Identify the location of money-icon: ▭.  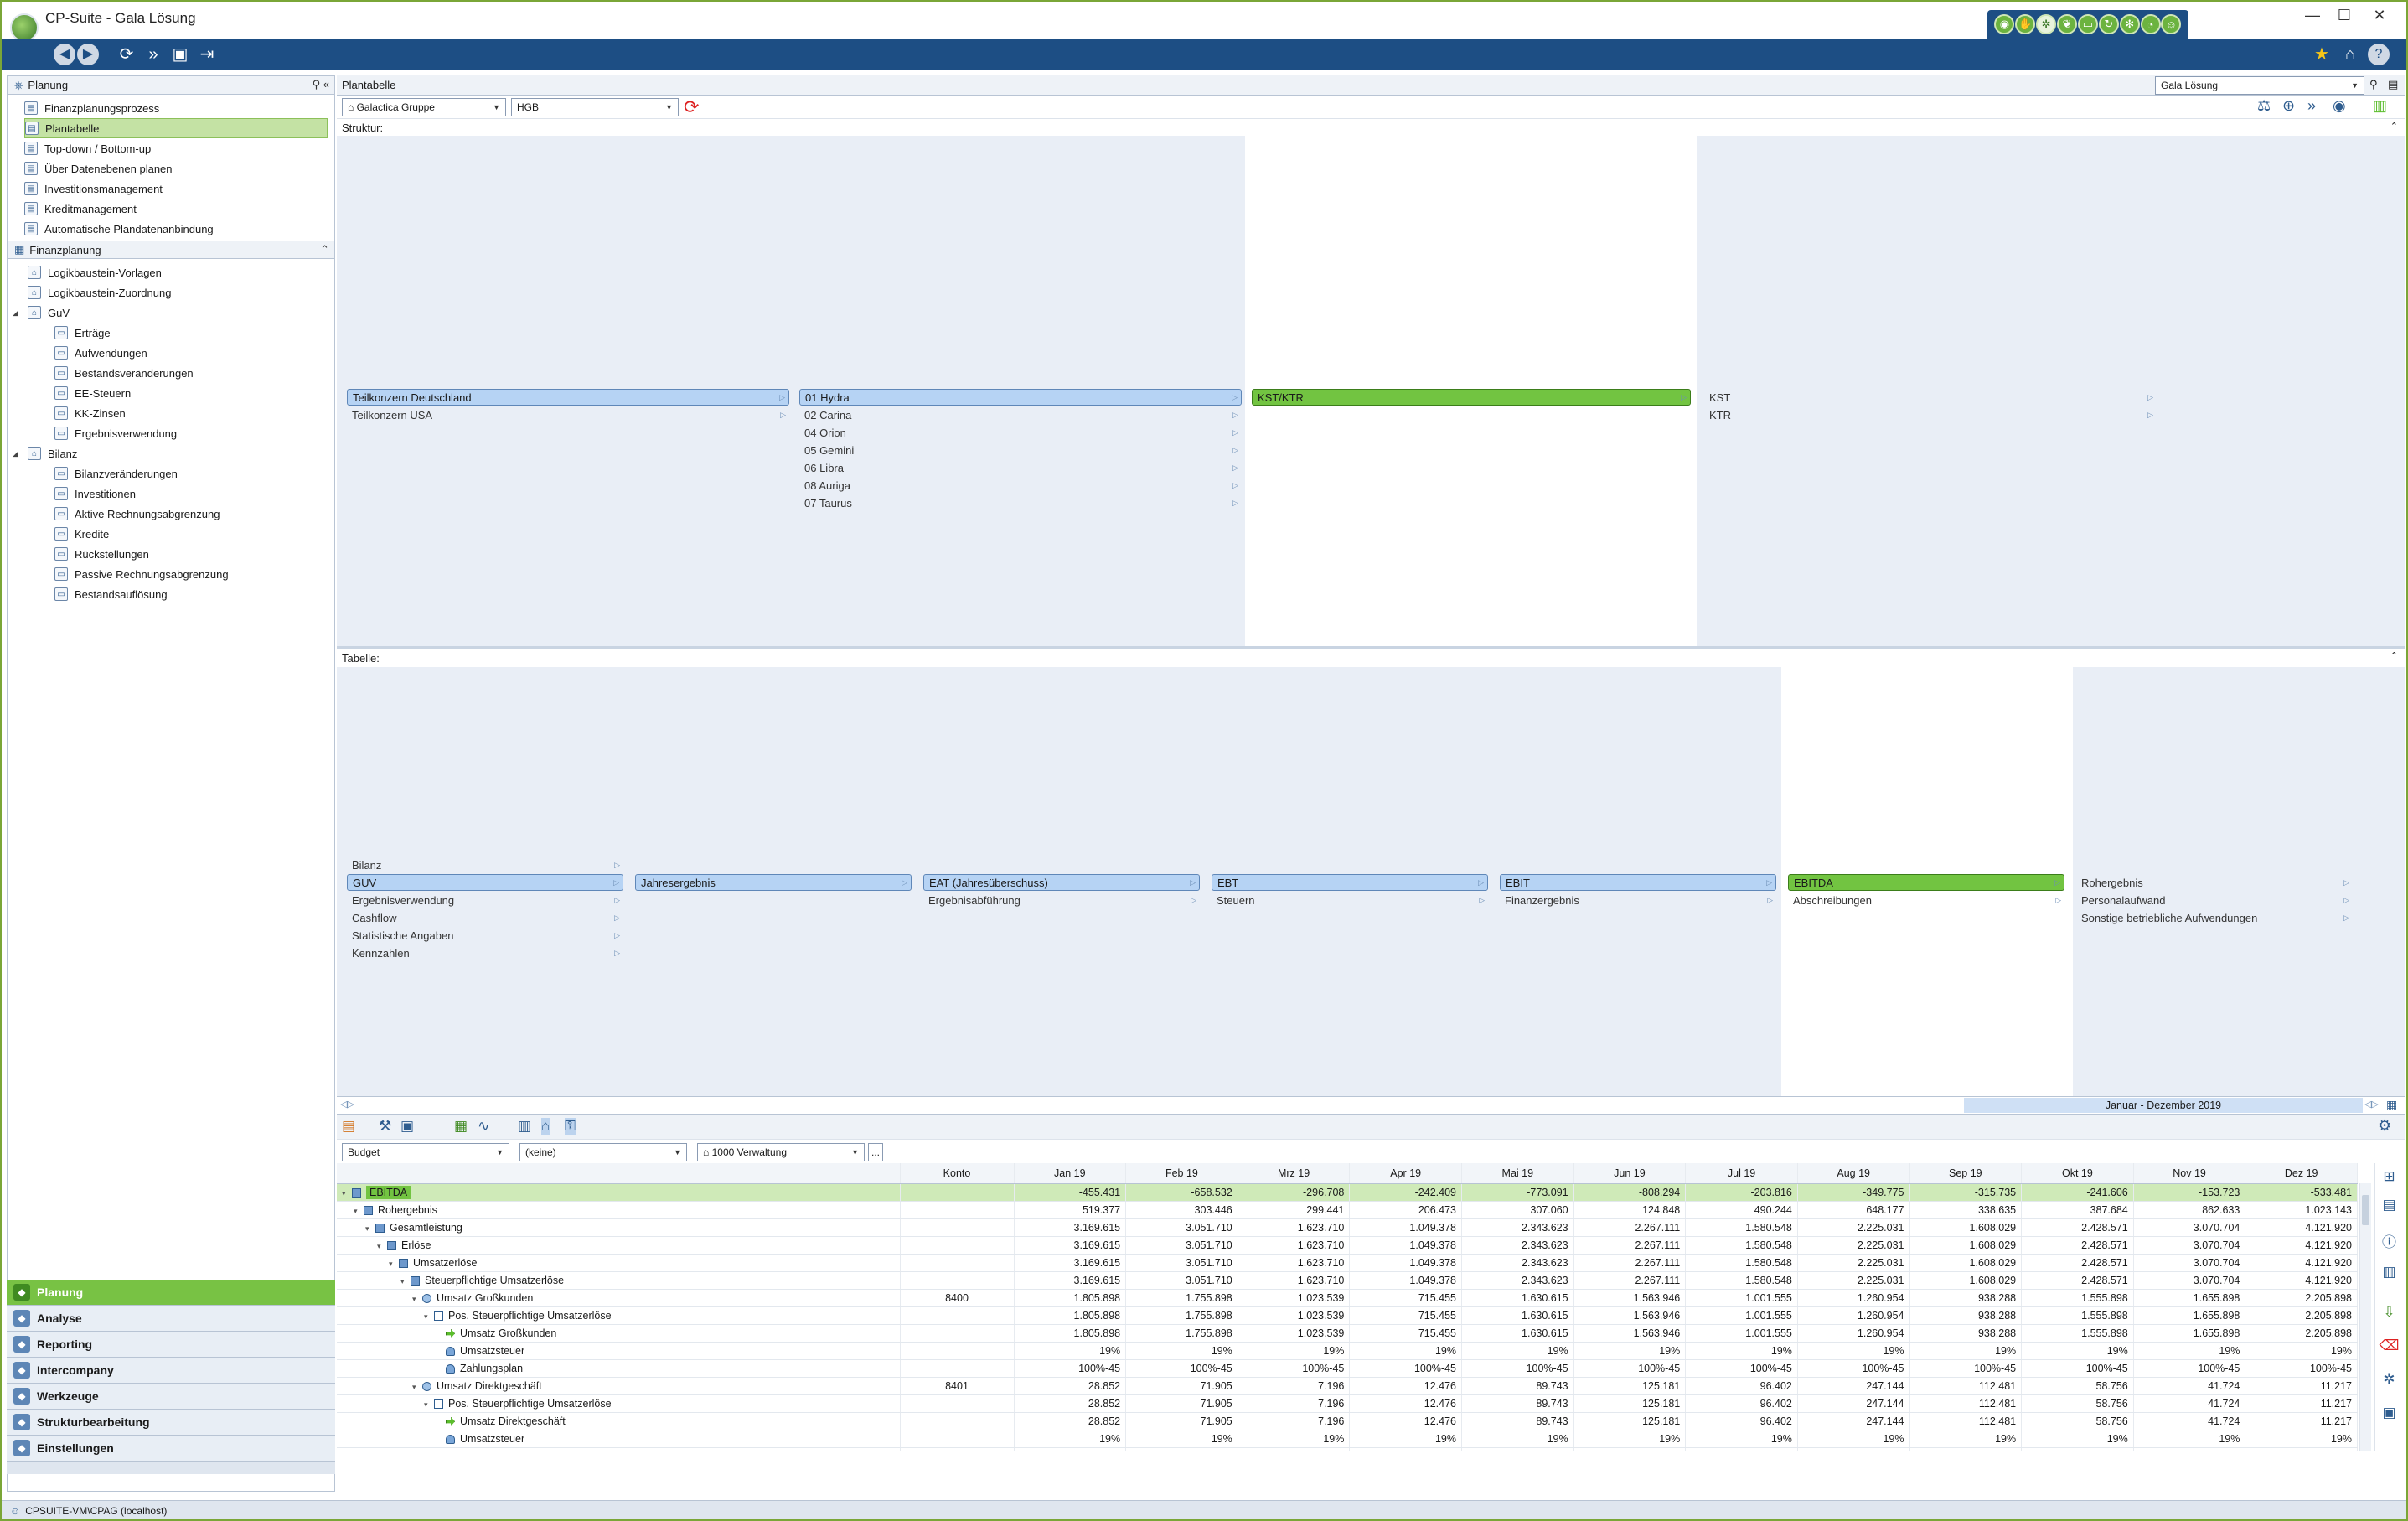
(2087, 24).